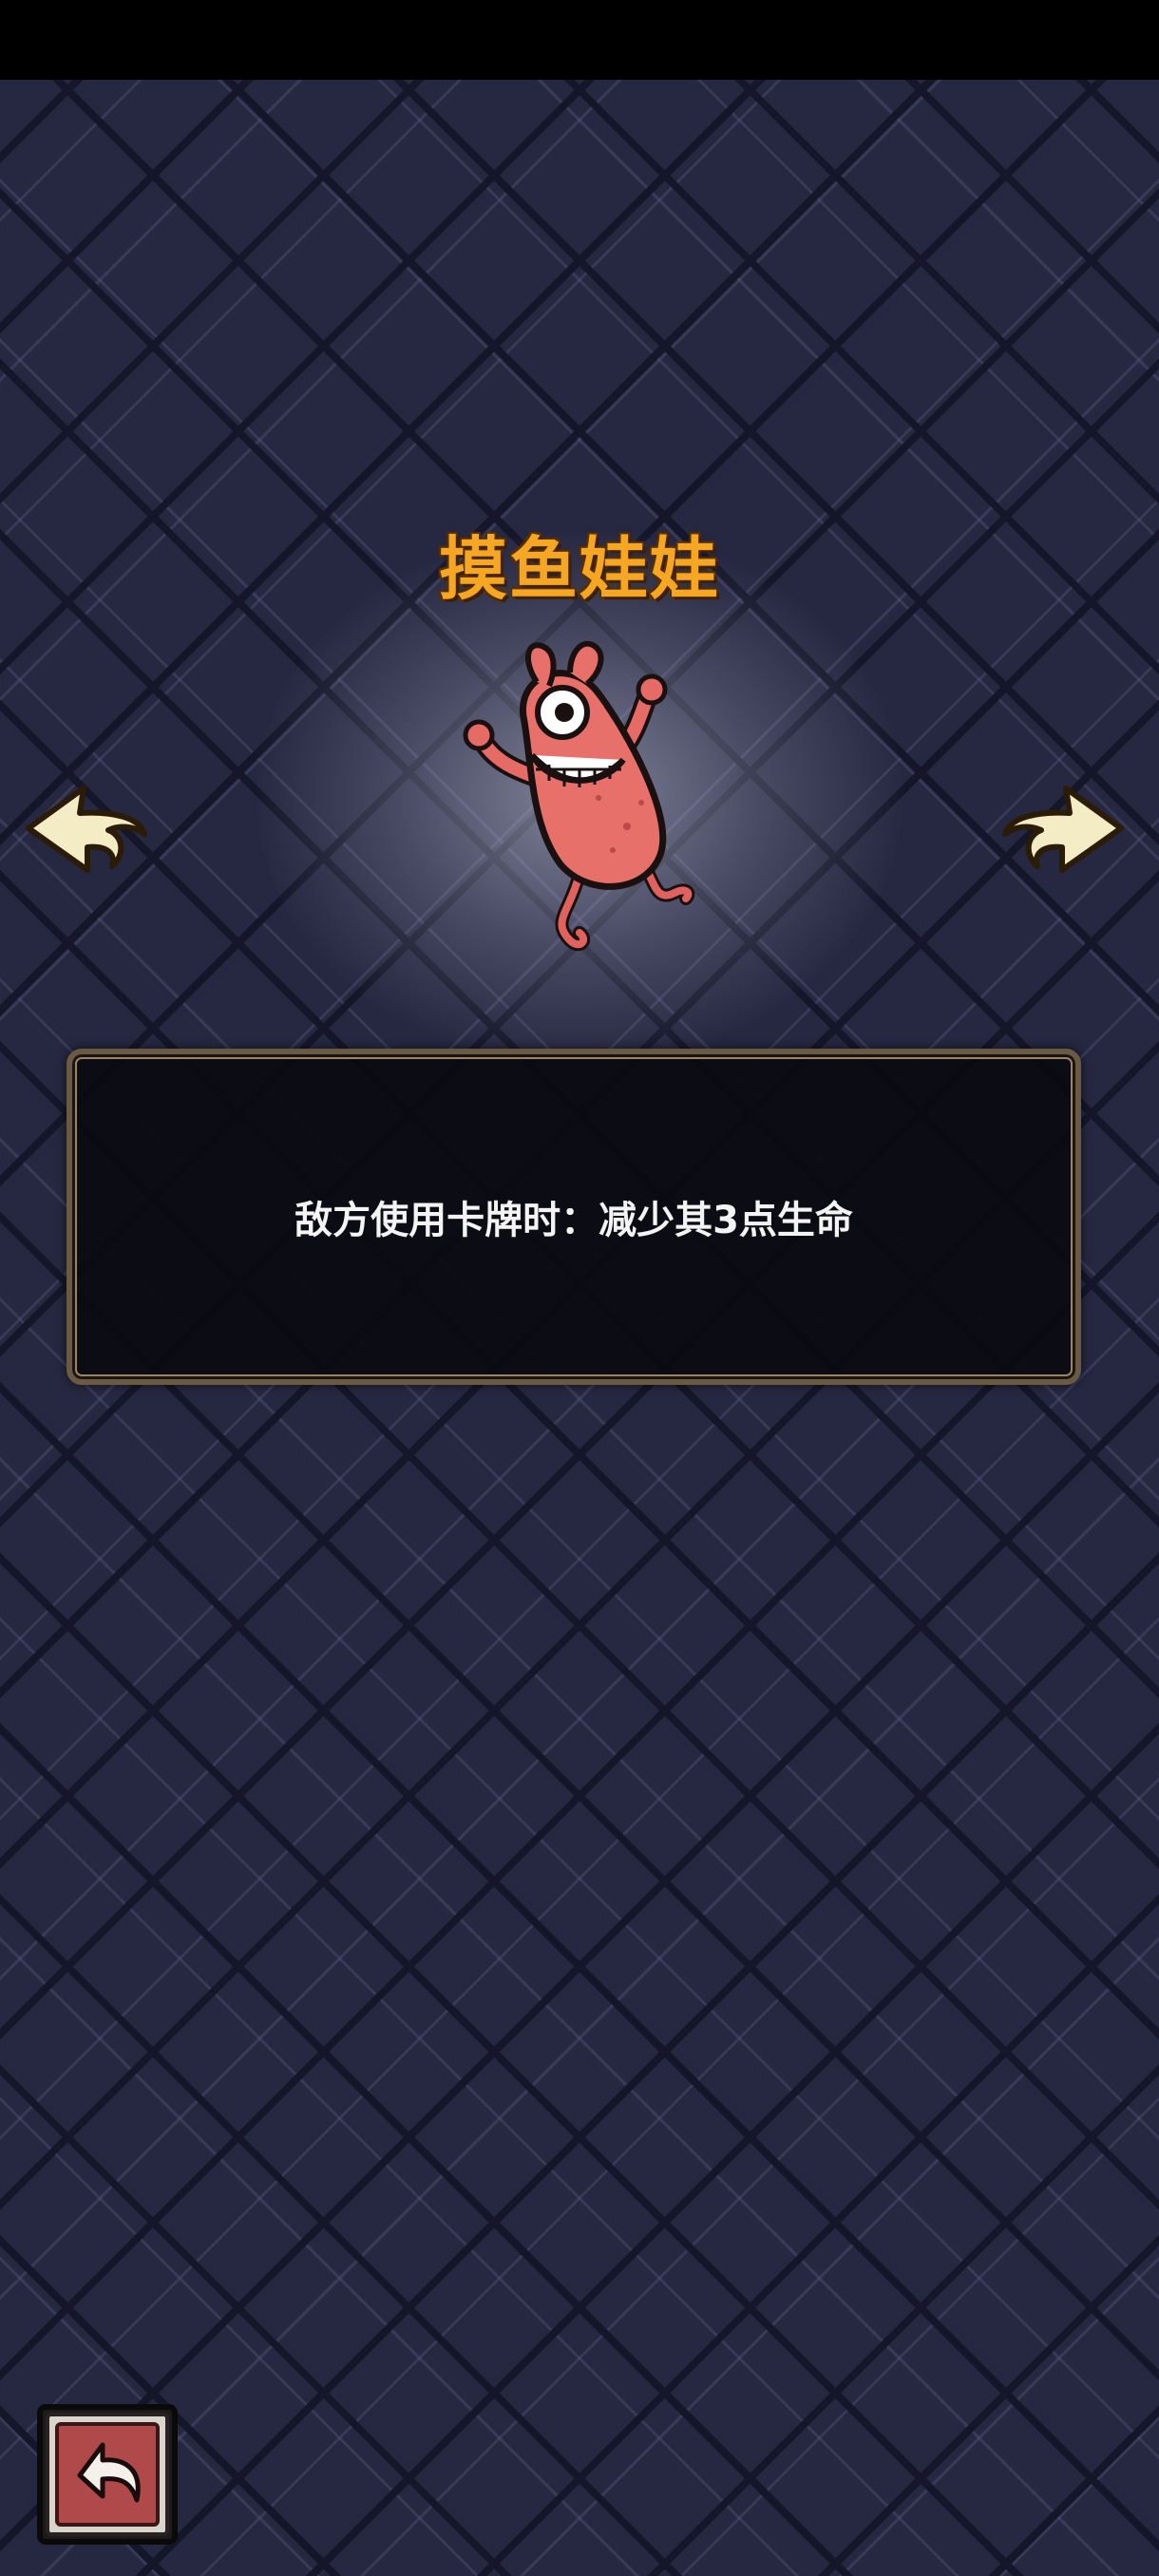 The image size is (1159, 2576). Describe the element at coordinates (573, 1220) in the screenshot. I see `monster-description: 敌方使用卡牌时：减少其3点生命` at that location.